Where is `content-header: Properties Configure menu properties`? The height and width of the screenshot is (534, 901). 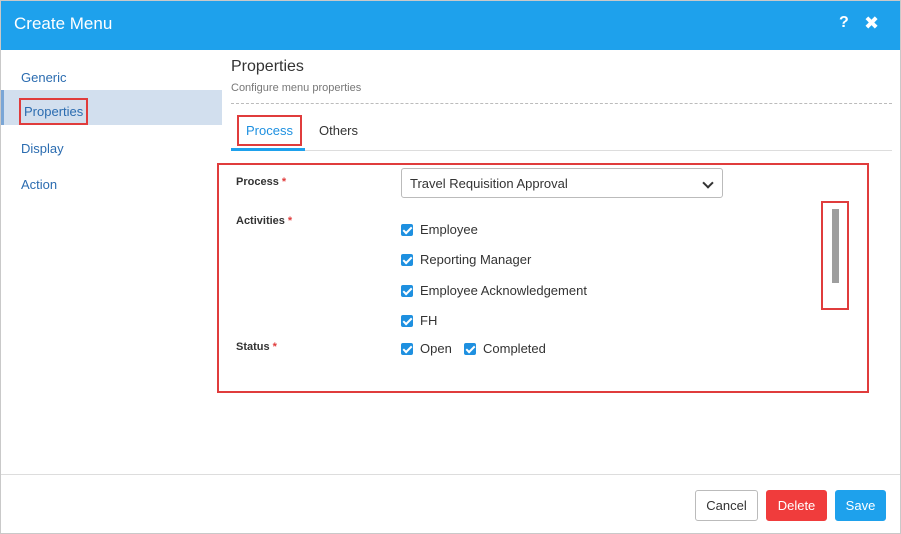
content-header: Properties Configure menu properties is located at coordinates (296, 76).